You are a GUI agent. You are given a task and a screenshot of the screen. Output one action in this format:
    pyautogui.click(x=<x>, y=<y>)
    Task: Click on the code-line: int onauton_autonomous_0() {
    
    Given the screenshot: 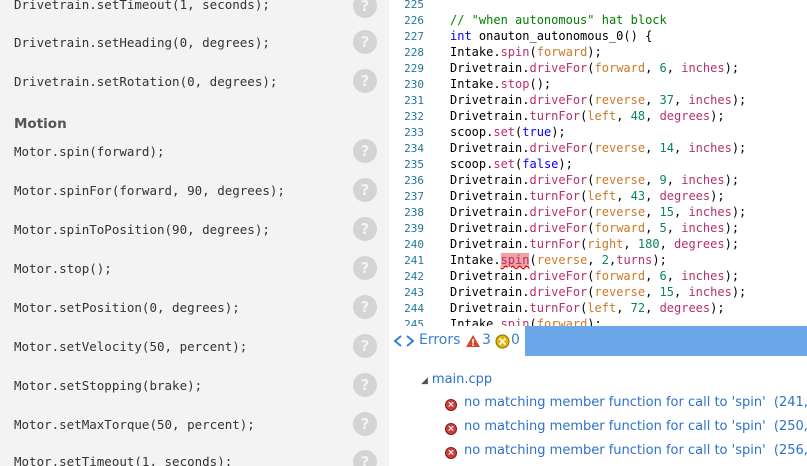 What is the action you would take?
    pyautogui.click(x=551, y=36)
    